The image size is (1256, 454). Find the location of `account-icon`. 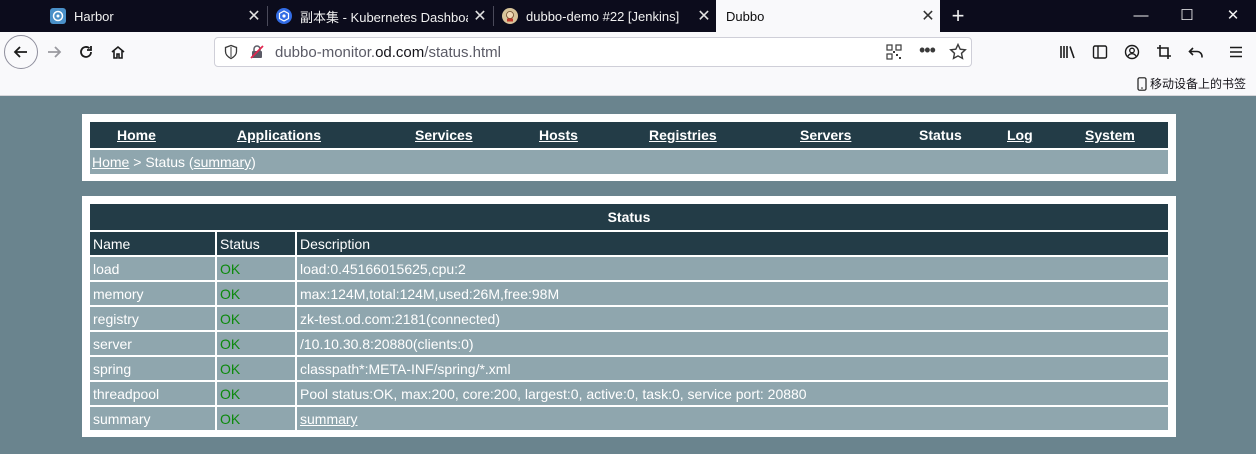

account-icon is located at coordinates (1132, 52).